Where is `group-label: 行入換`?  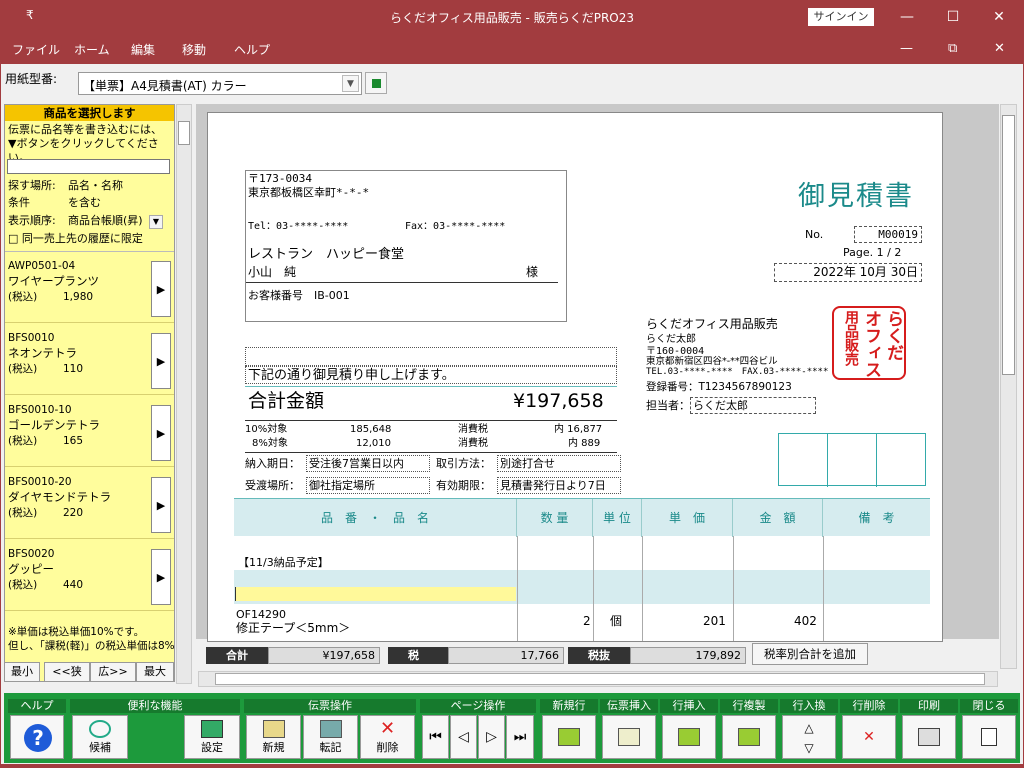
group-label: 行入換 is located at coordinates (809, 706).